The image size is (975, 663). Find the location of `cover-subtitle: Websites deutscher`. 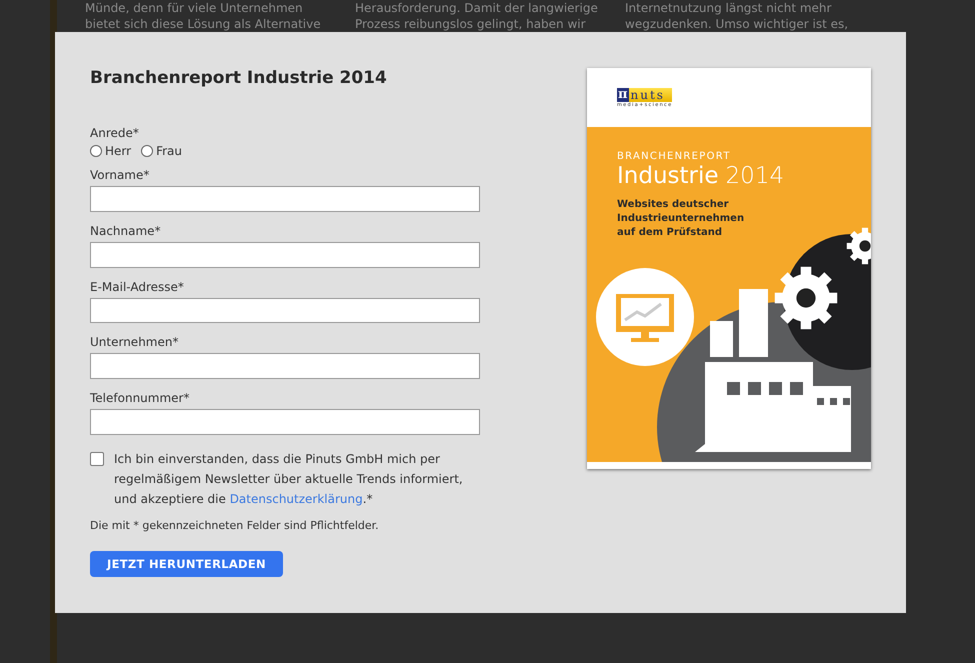

cover-subtitle: Websites deutscher is located at coordinates (673, 205).